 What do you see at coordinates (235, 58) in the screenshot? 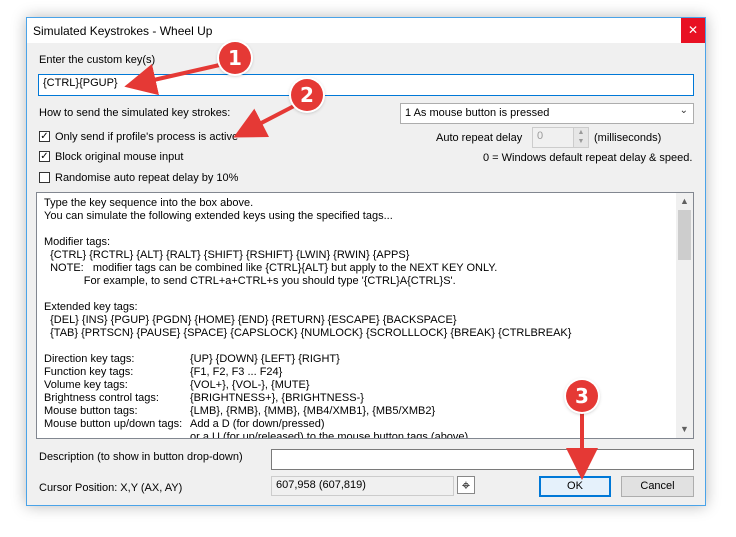
I see `annotation-badge-1: 1` at bounding box center [235, 58].